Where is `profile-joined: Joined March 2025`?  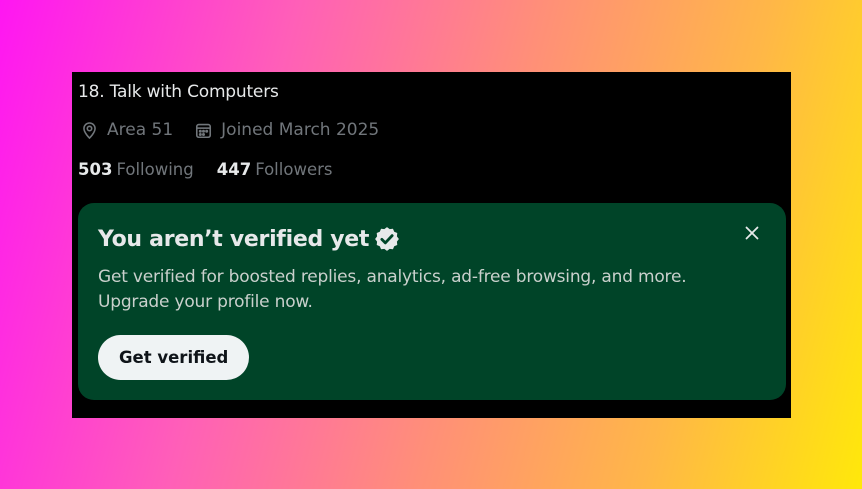 profile-joined: Joined March 2025 is located at coordinates (286, 130).